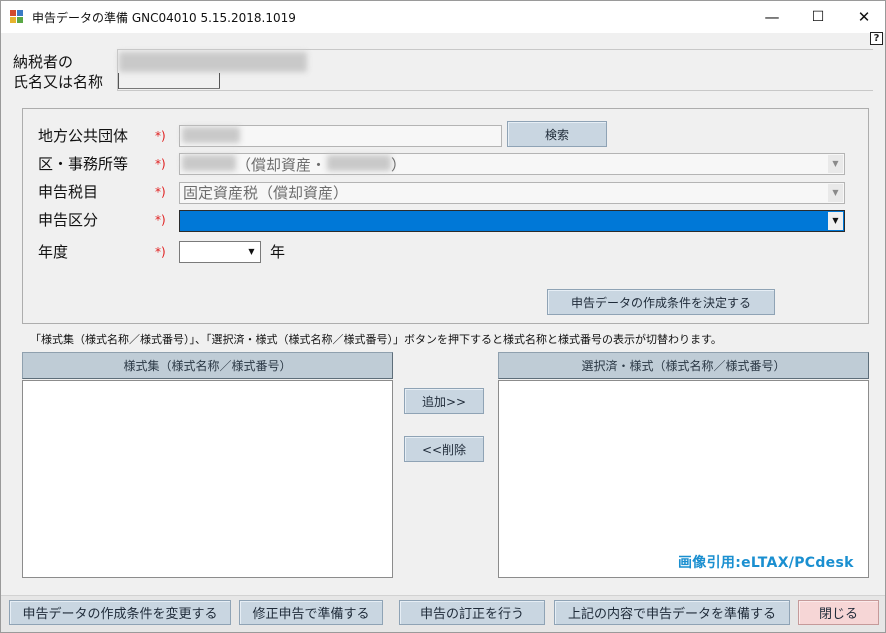 The height and width of the screenshot is (633, 886). I want to click on form-list, so click(207, 479).